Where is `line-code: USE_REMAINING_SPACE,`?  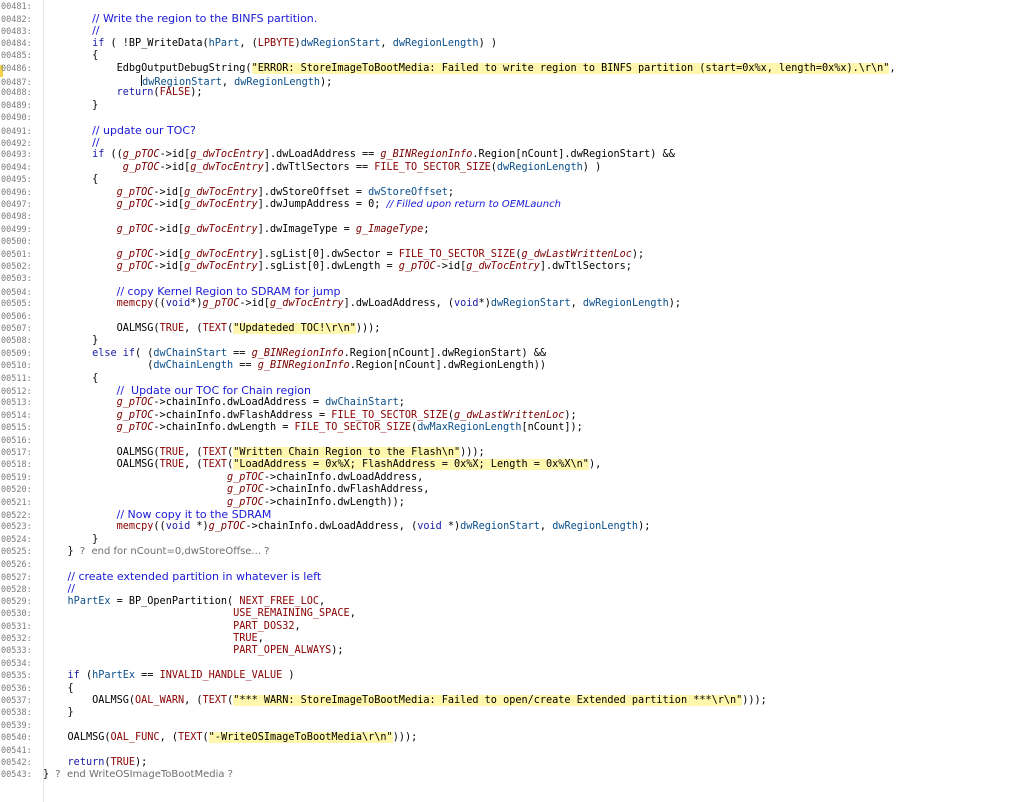 line-code: USE_REMAINING_SPACE, is located at coordinates (199, 613).